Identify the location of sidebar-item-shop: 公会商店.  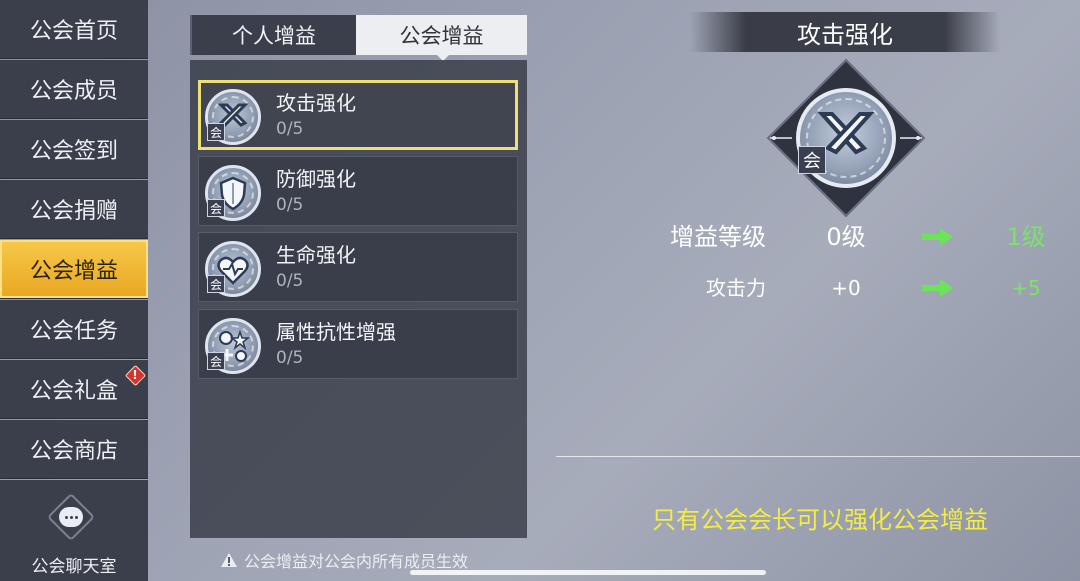
(74, 449).